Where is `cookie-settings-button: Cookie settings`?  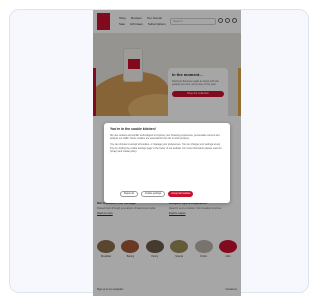 cookie-settings-button: Cookie settings is located at coordinates (153, 194).